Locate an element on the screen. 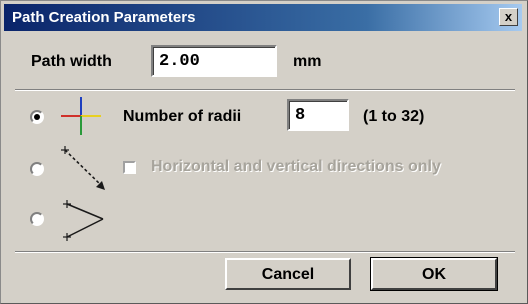 The image size is (528, 304). ok-button: OK is located at coordinates (434, 274).